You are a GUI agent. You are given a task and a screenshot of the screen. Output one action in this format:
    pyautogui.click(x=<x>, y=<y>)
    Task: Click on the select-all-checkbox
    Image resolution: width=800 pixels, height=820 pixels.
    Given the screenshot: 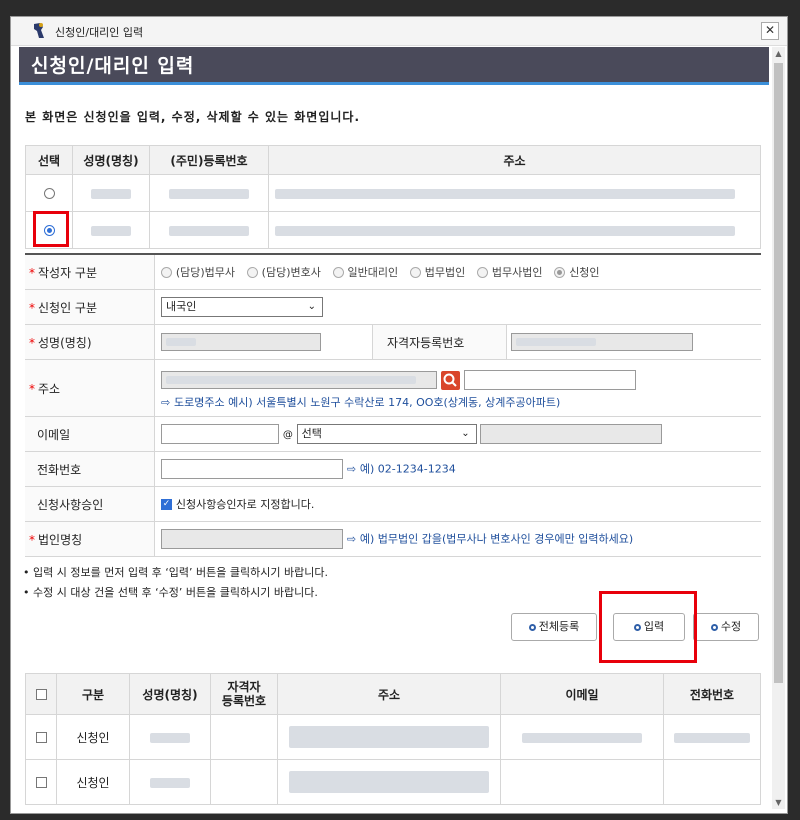 What is the action you would take?
    pyautogui.click(x=41, y=694)
    